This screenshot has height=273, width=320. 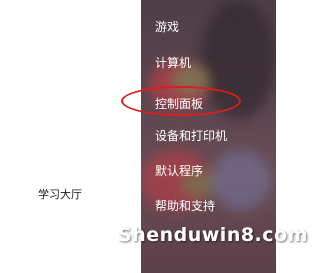 I want to click on watermark-logo: Shenduwin8.com, so click(x=213, y=235).